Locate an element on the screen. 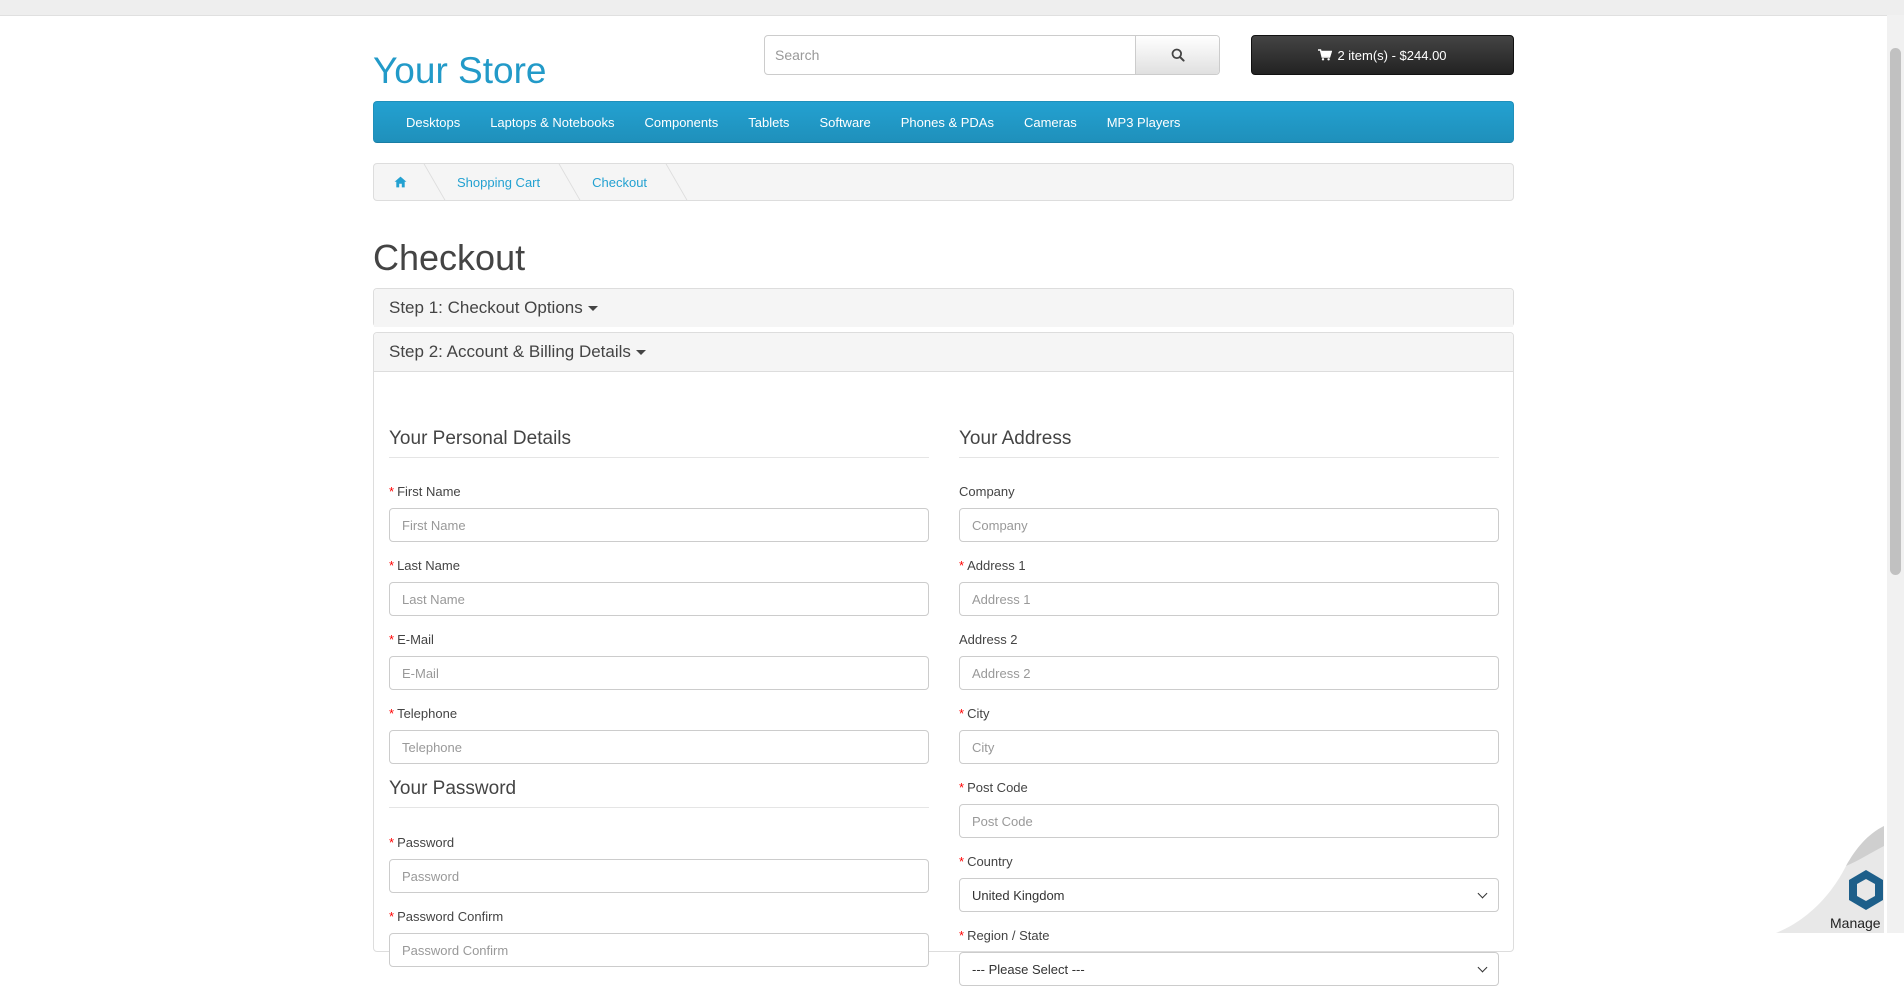  cart-button: 2 item(s) - $244.00 is located at coordinates (1382, 55).